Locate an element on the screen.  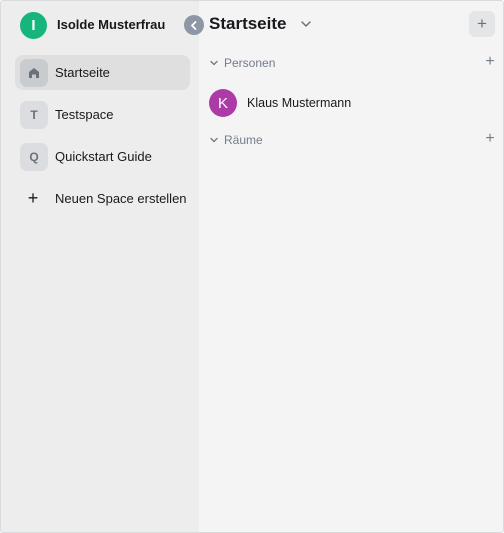
user-menu-button: I Isolde Musterfrau is located at coordinates (100, 25).